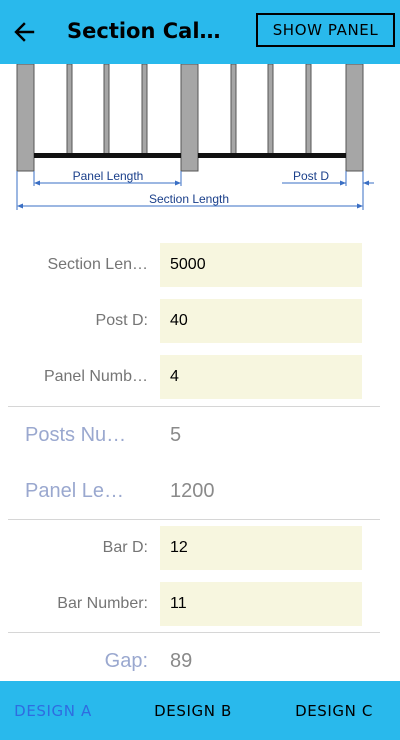 Image resolution: width=400 pixels, height=740 pixels. I want to click on rail-right, so click(272, 155).